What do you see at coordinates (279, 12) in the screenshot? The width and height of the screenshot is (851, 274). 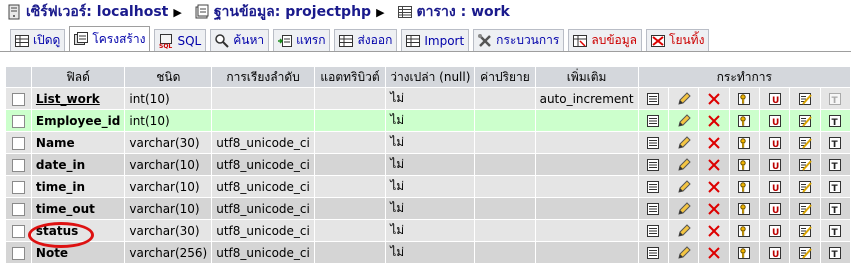 I see `breadcrumb-database: ฐานข้อมูล: projectphp` at bounding box center [279, 12].